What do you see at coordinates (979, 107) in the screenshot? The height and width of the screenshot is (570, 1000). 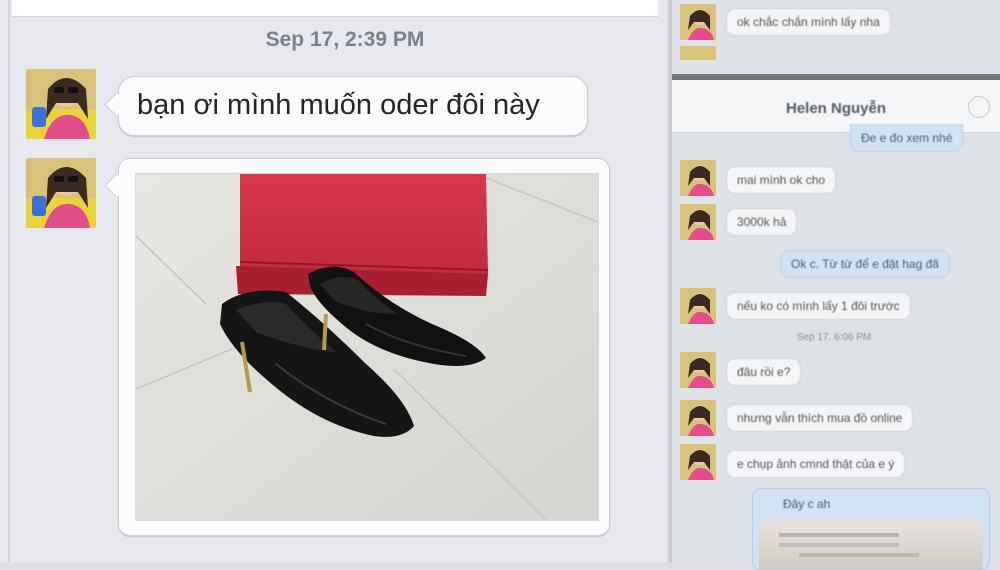 I see `info-icon` at bounding box center [979, 107].